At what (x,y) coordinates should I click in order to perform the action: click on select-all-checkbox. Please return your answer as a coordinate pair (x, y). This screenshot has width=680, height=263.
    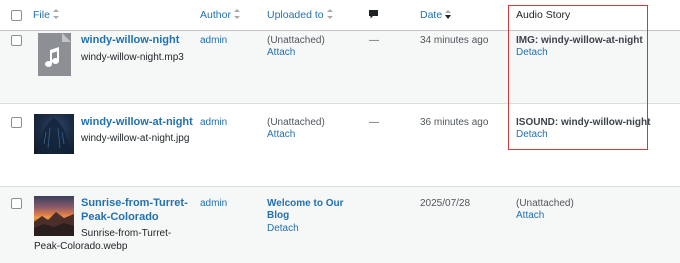
    Looking at the image, I should click on (16, 15).